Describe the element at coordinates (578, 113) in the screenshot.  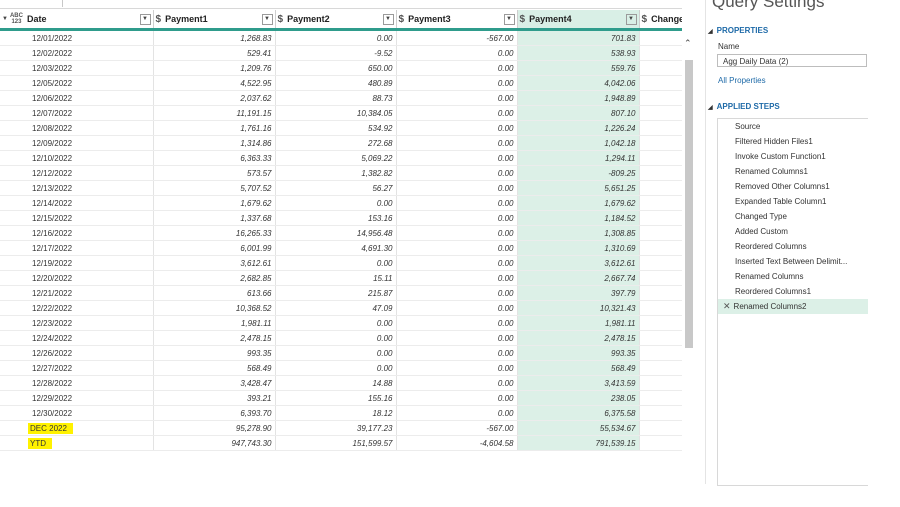
I see `payment-cell: 807.10` at that location.